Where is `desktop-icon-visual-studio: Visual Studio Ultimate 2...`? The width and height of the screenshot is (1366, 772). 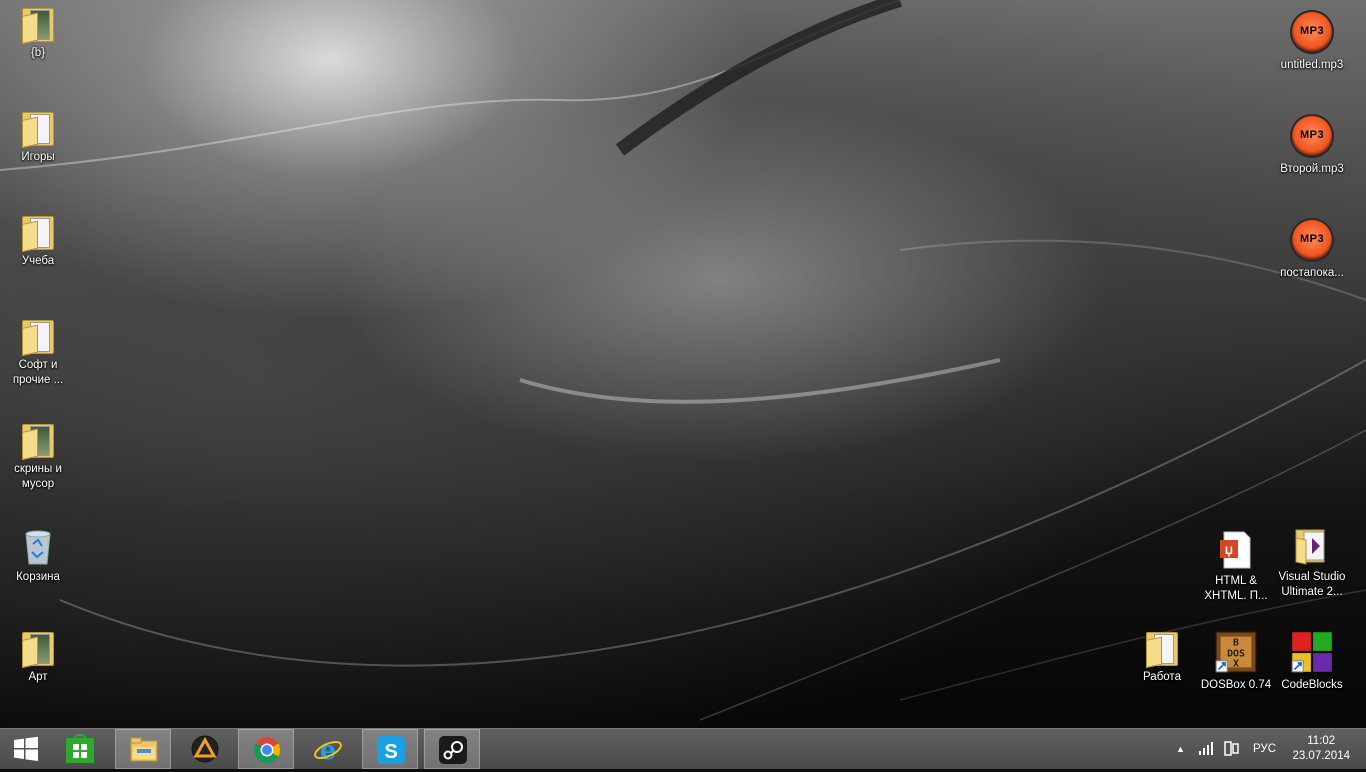 desktop-icon-visual-studio: Visual Studio Ultimate 2... is located at coordinates (1312, 563).